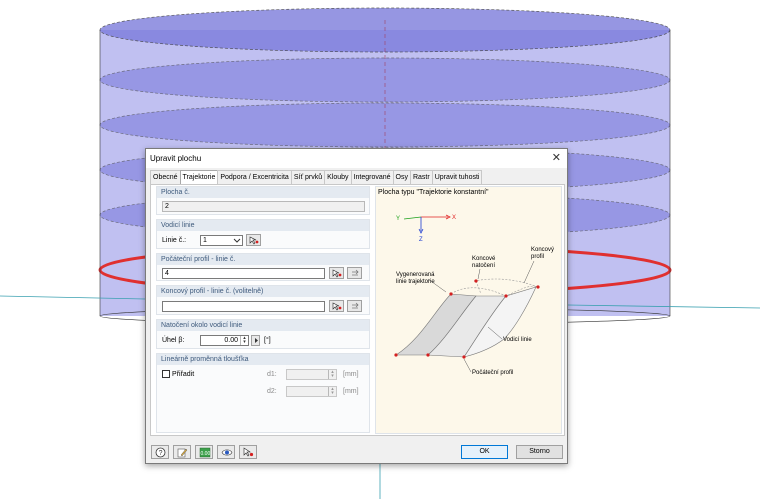 The height and width of the screenshot is (499, 760). I want to click on units-icon: 0.00, so click(205, 452).